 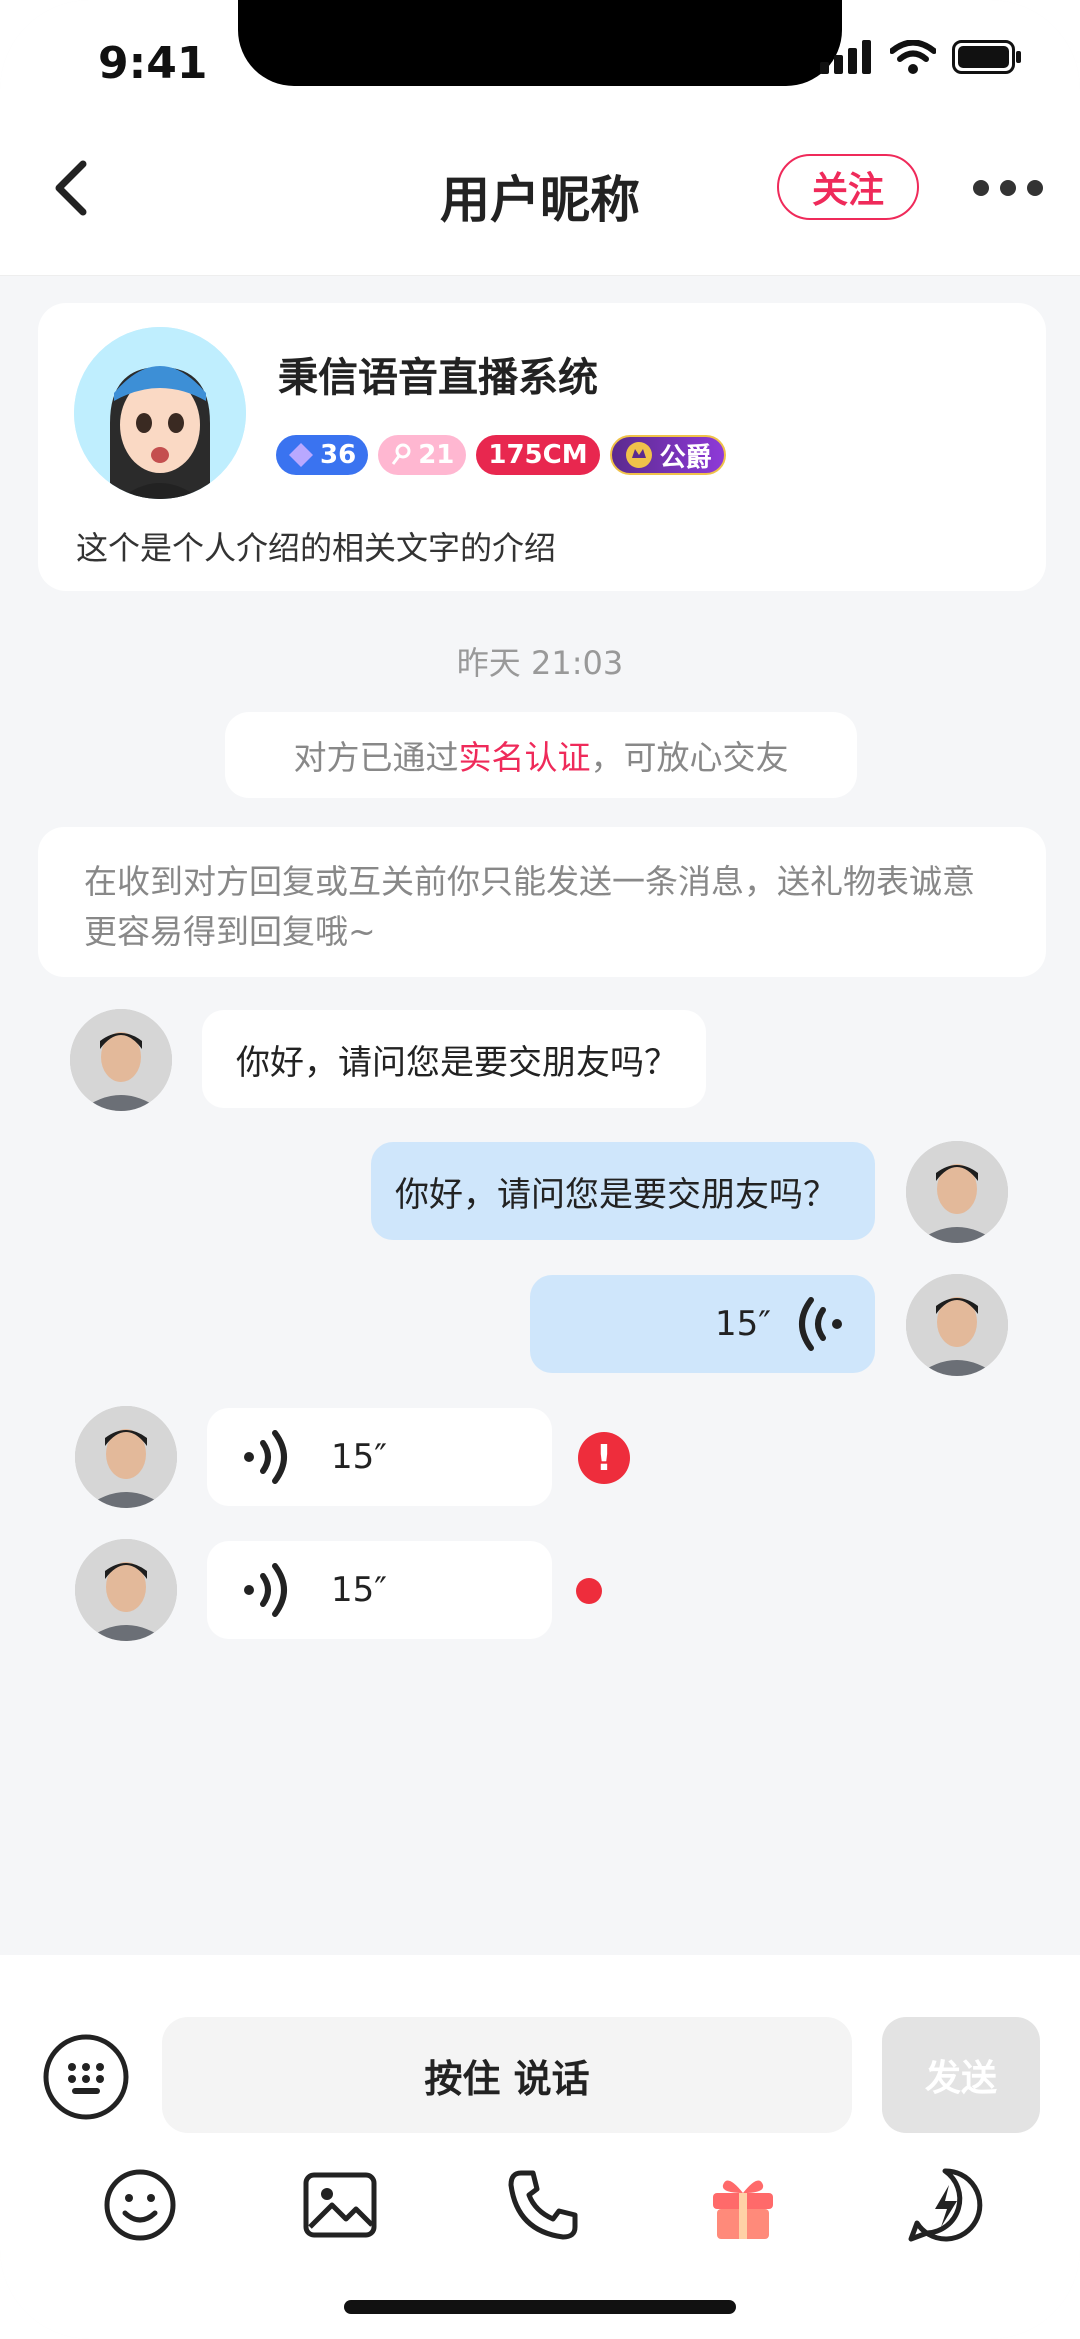 What do you see at coordinates (542, 902) in the screenshot?
I see `message-limit-notice: 在收到对方回复或互关前你只能发送一条消息，送礼物表诚意更容易得到回复哦~` at bounding box center [542, 902].